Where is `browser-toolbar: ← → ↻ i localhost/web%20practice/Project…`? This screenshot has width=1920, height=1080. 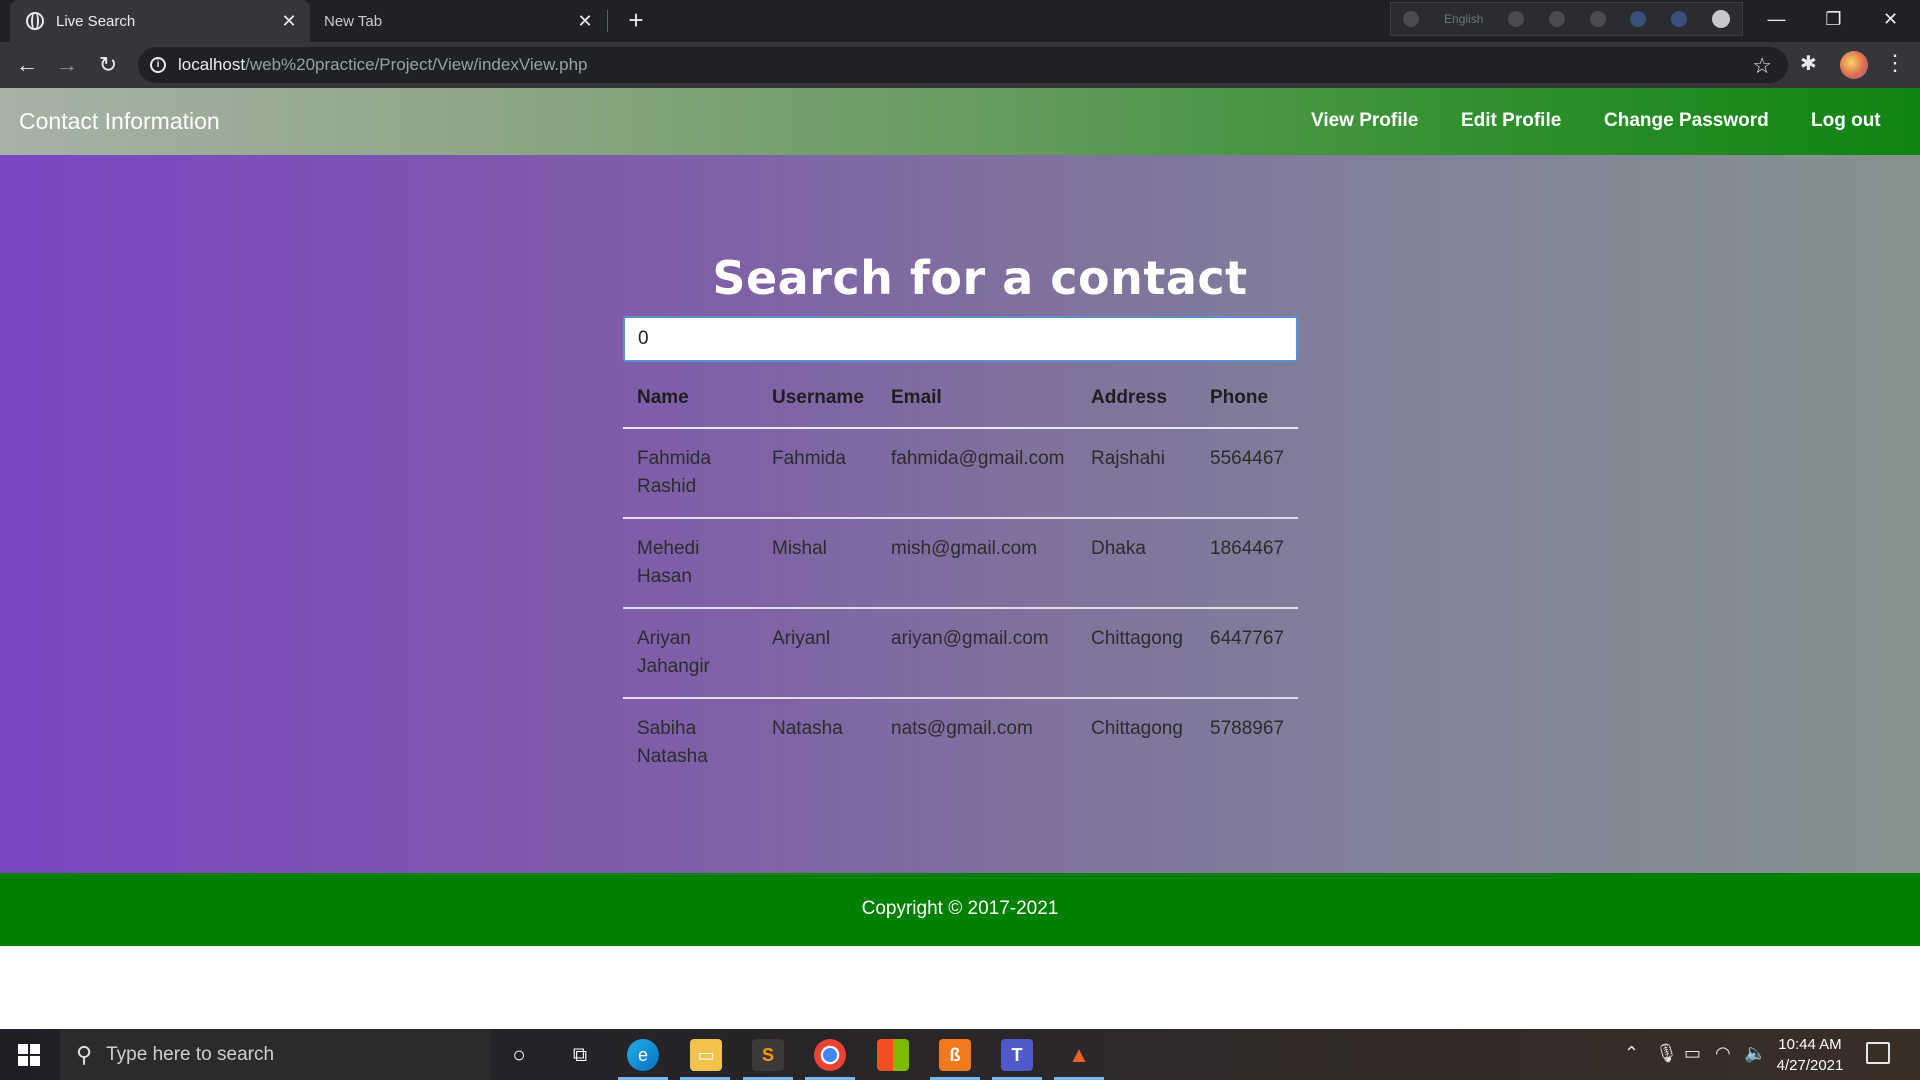
browser-toolbar: ← → ↻ i localhost/web%20practice/Project… is located at coordinates (960, 65).